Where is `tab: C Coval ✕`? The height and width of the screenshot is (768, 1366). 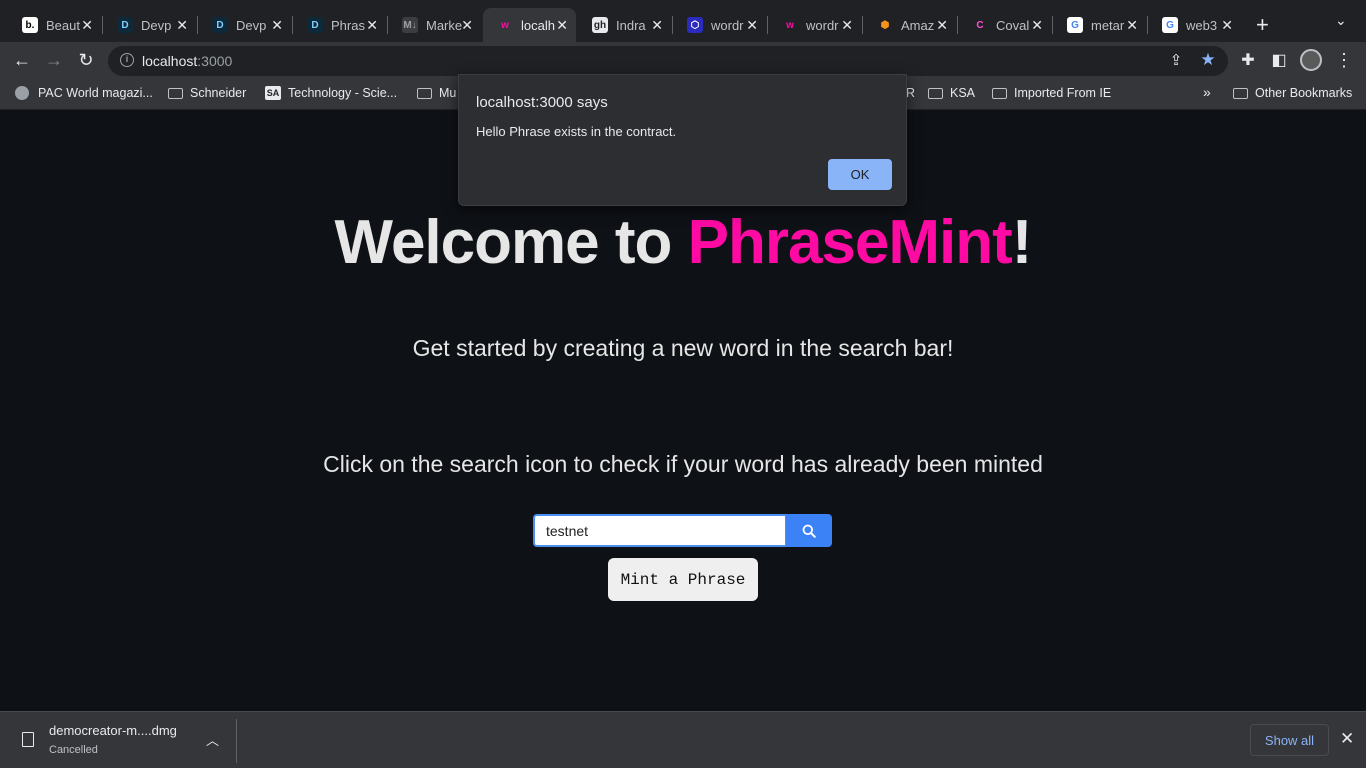 tab: C Coval ✕ is located at coordinates (1004, 25).